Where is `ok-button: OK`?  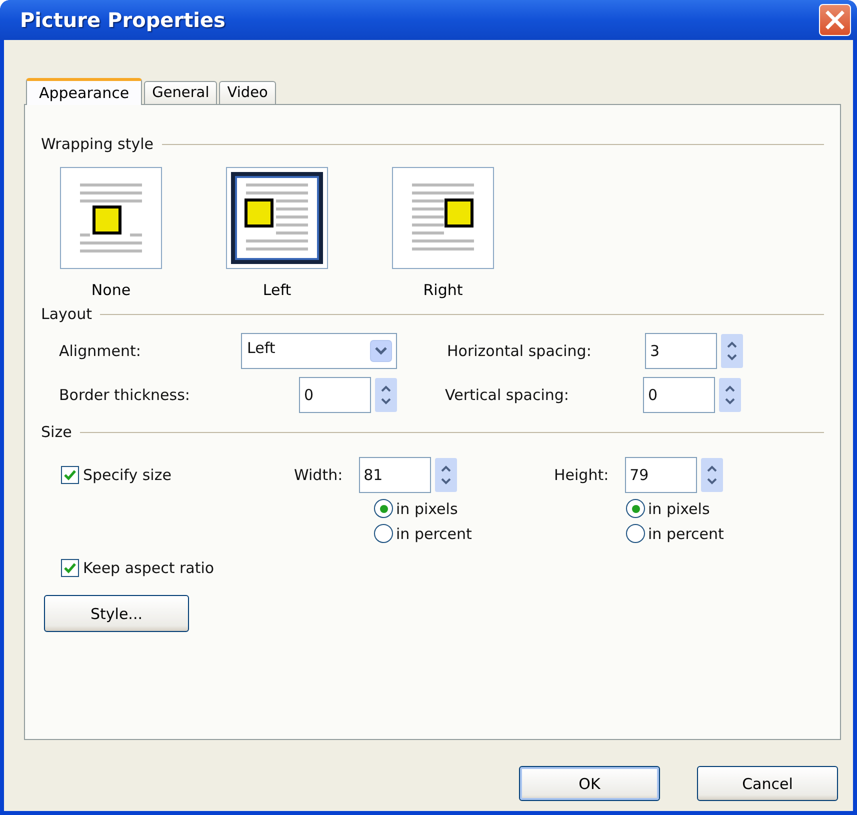 ok-button: OK is located at coordinates (589, 783).